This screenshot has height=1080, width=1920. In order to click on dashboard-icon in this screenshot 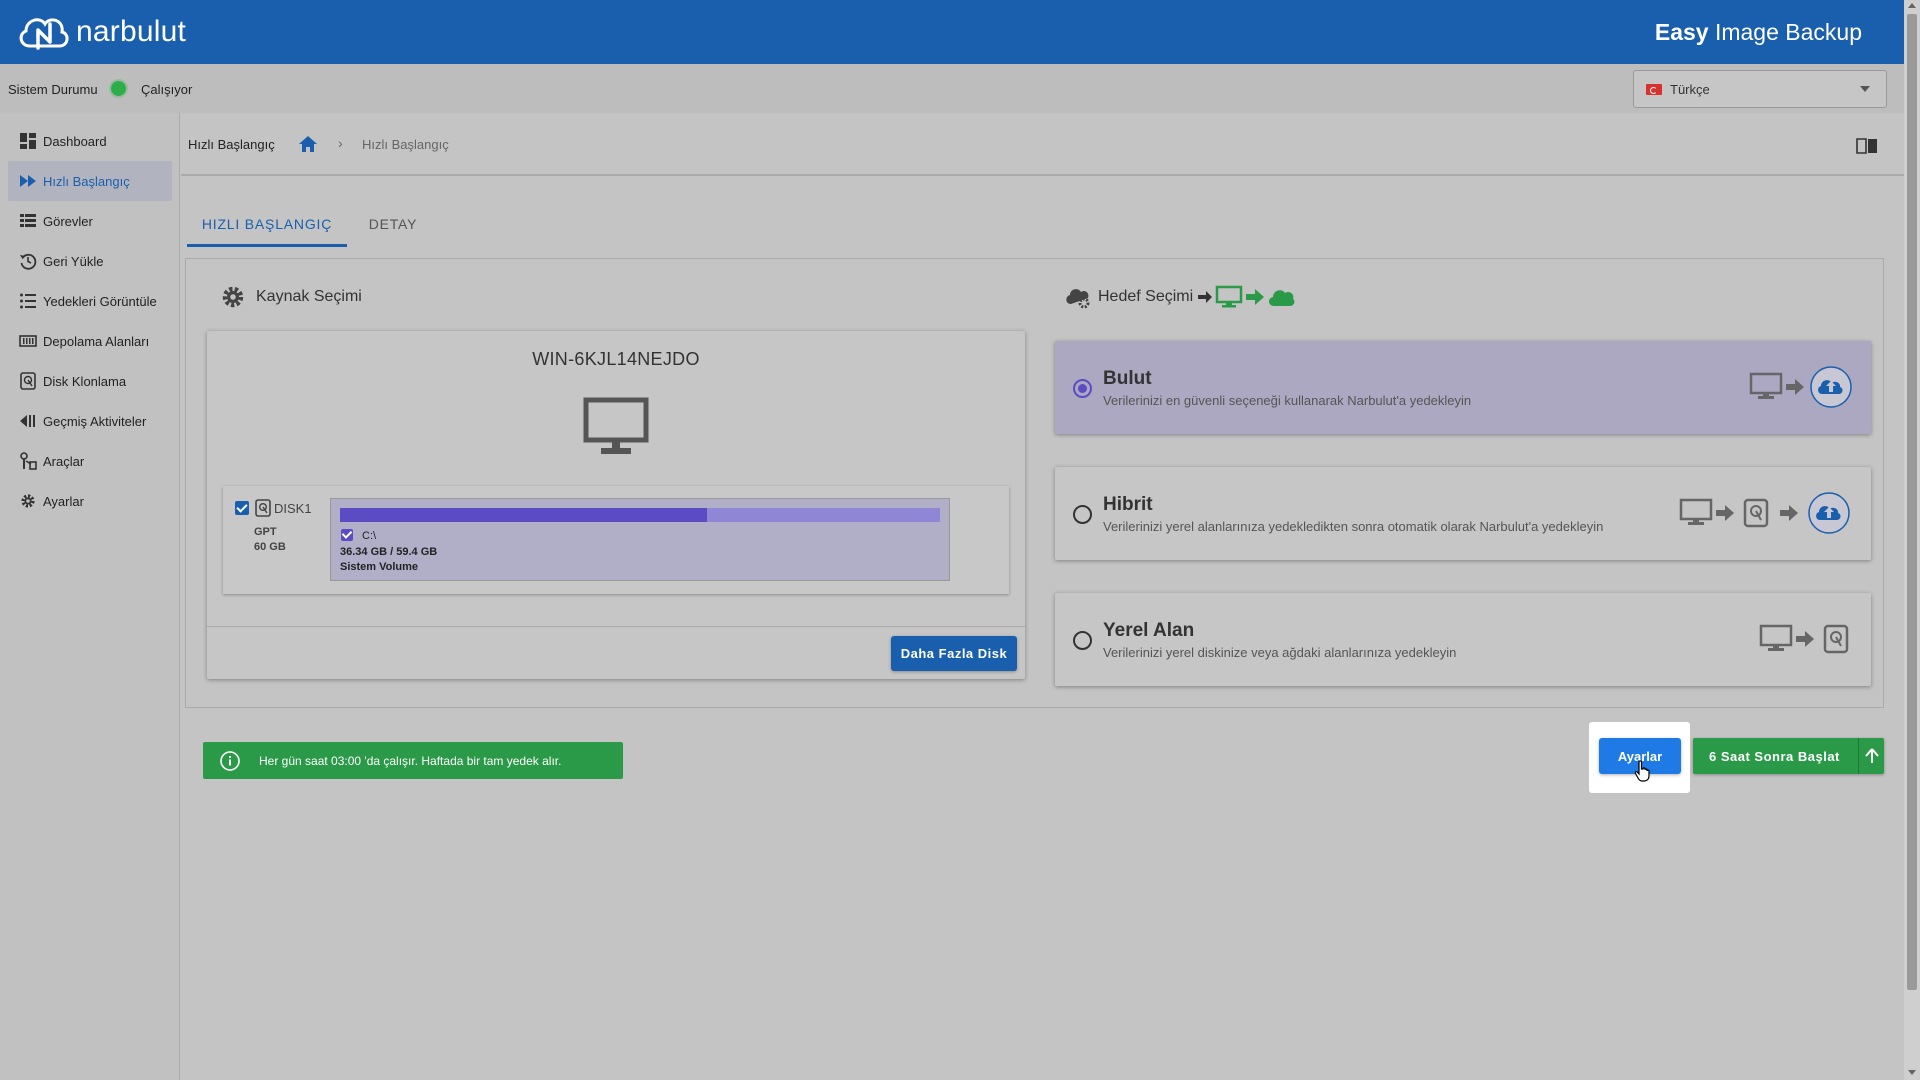, I will do `click(28, 141)`.